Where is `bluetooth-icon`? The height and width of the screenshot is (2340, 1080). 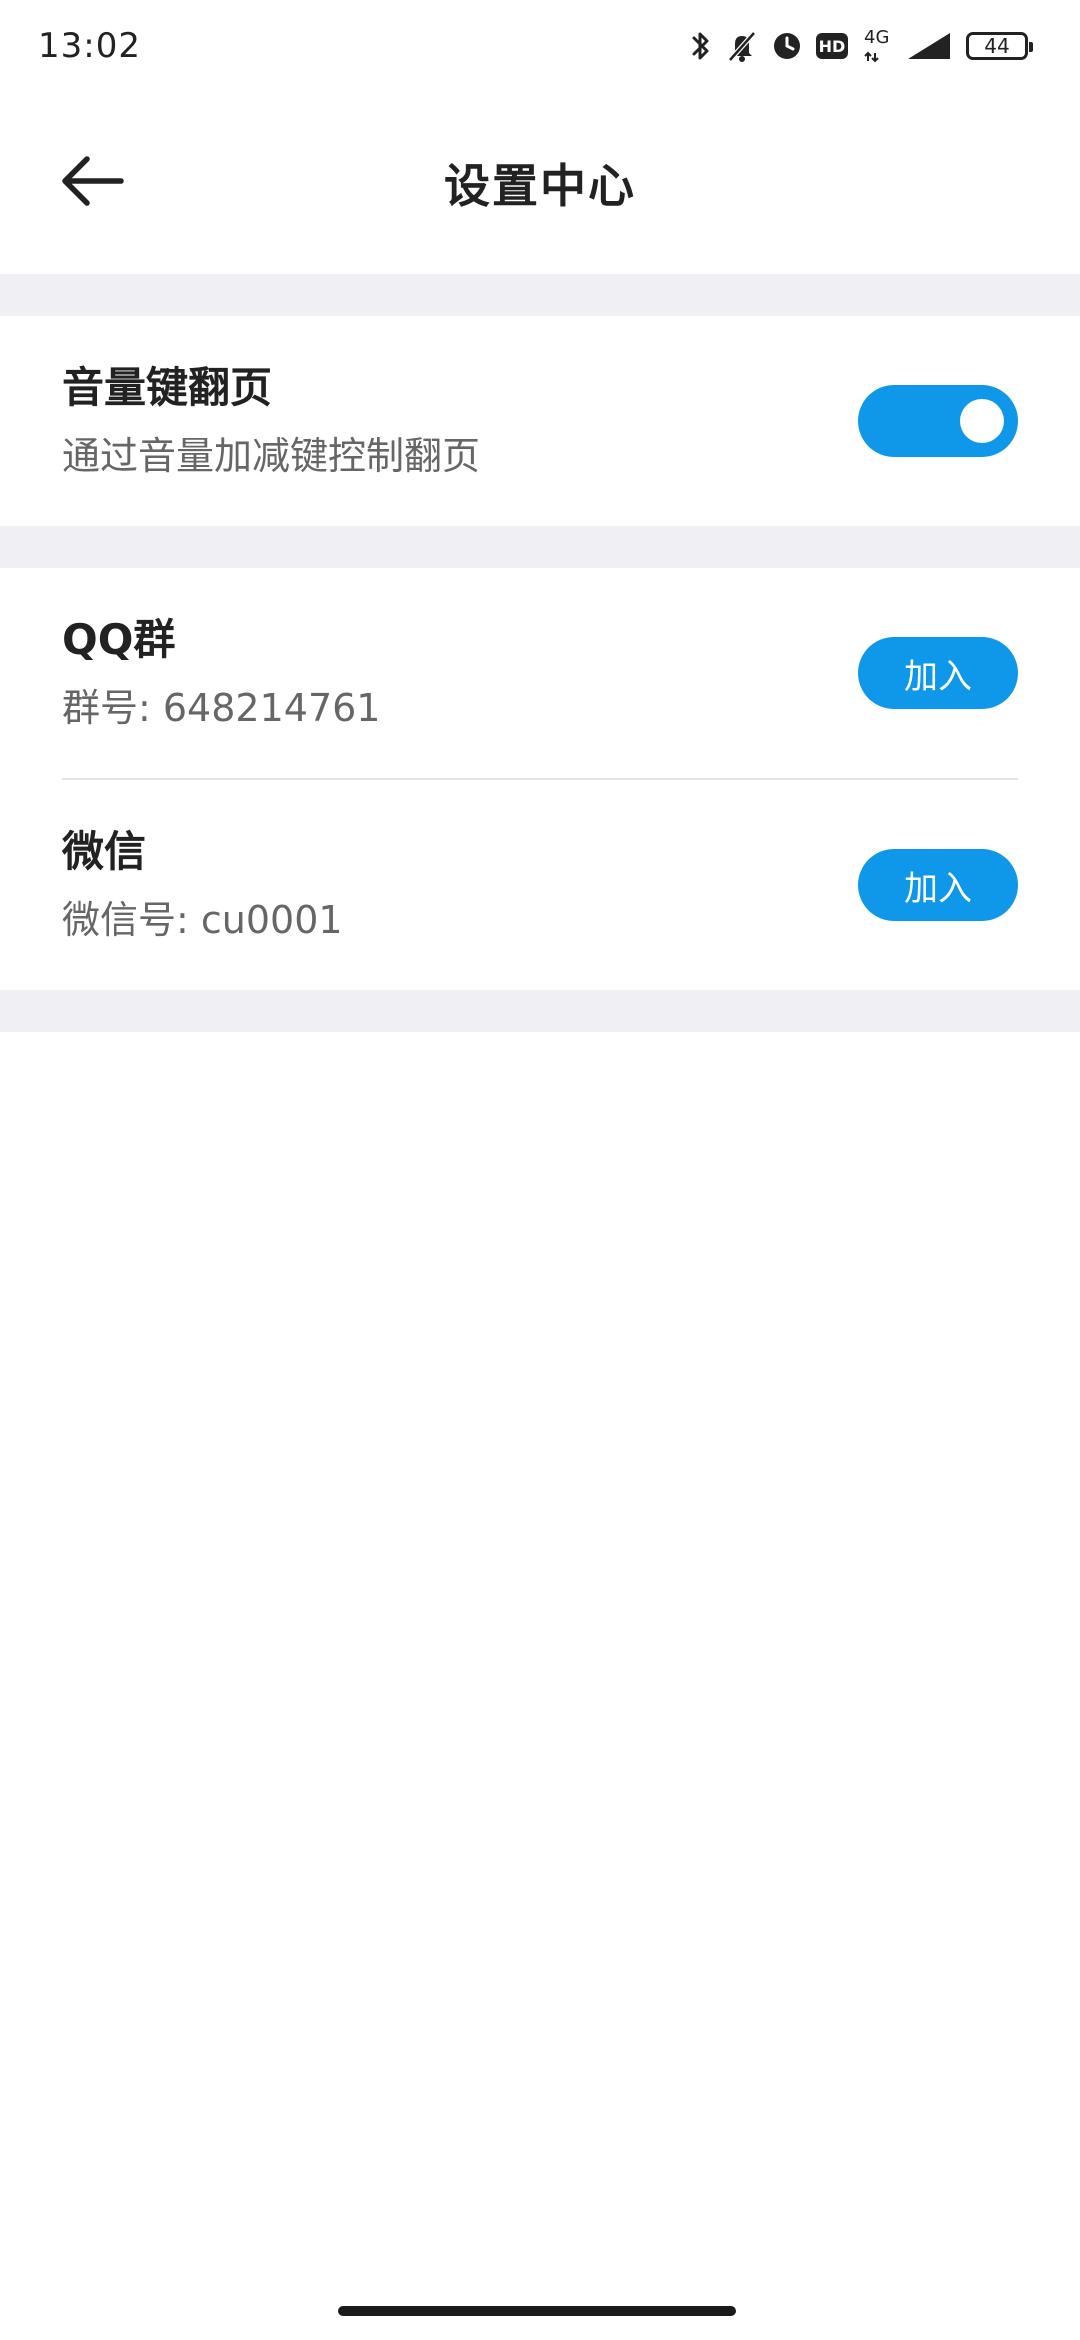
bluetooth-icon is located at coordinates (701, 46).